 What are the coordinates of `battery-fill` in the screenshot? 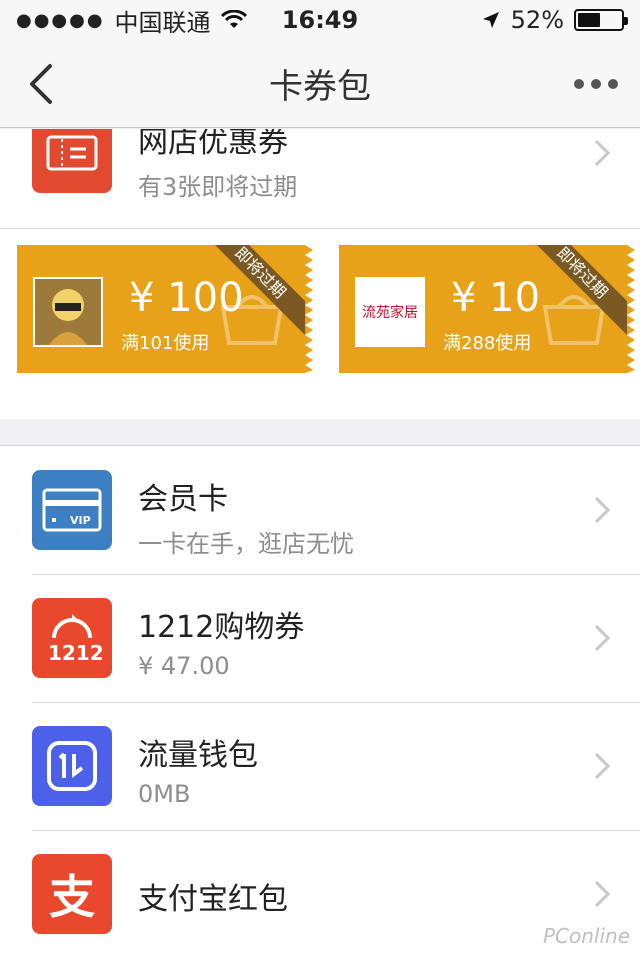 It's located at (589, 20).